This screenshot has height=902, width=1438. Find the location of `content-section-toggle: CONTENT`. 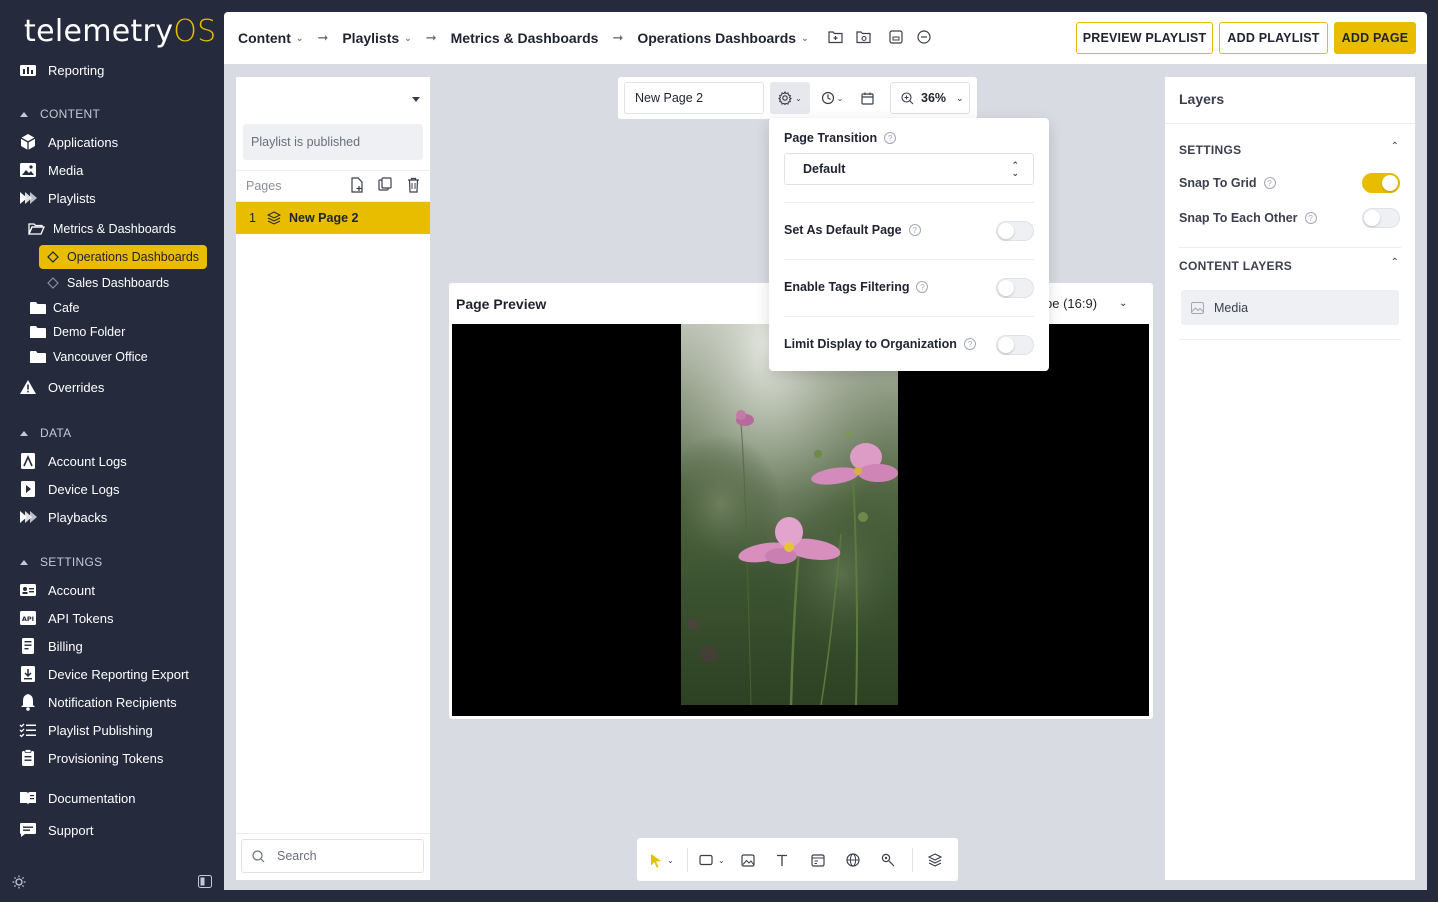

content-section-toggle: CONTENT is located at coordinates (60, 114).